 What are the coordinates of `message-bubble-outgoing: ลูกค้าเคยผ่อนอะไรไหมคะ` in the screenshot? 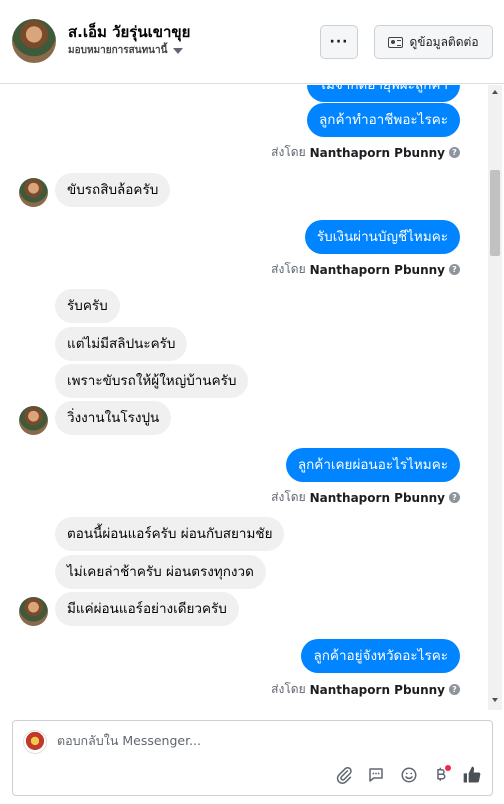 It's located at (372, 465).